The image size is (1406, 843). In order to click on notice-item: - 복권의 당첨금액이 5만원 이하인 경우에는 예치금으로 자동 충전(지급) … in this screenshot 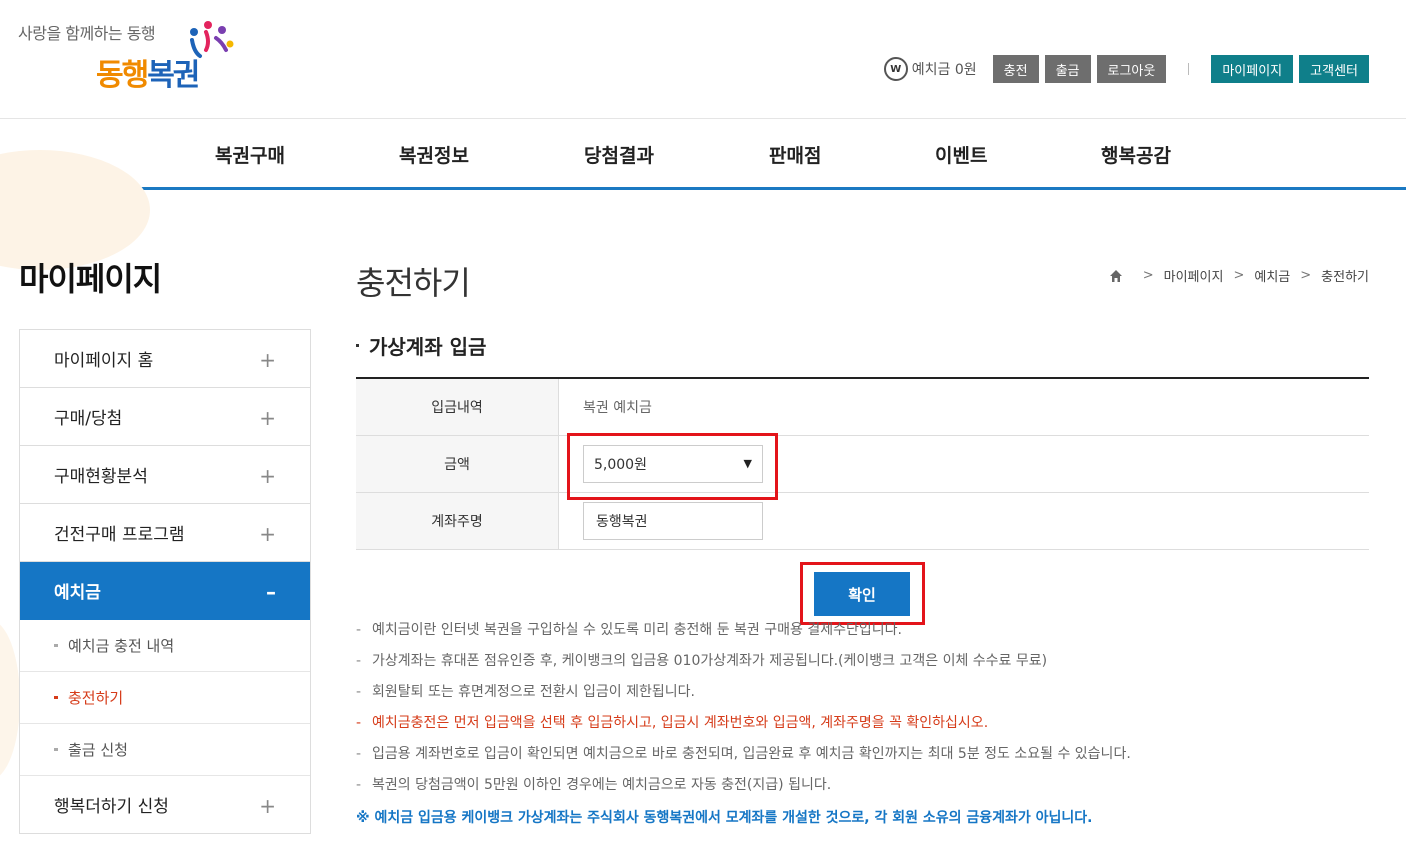, I will do `click(862, 790)`.